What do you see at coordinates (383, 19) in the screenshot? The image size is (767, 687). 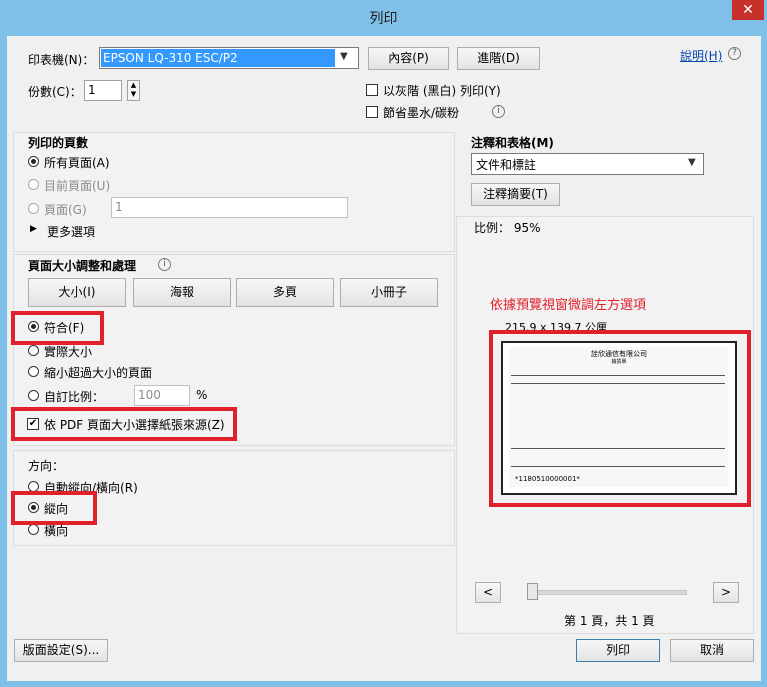 I see `window-title: 列印` at bounding box center [383, 19].